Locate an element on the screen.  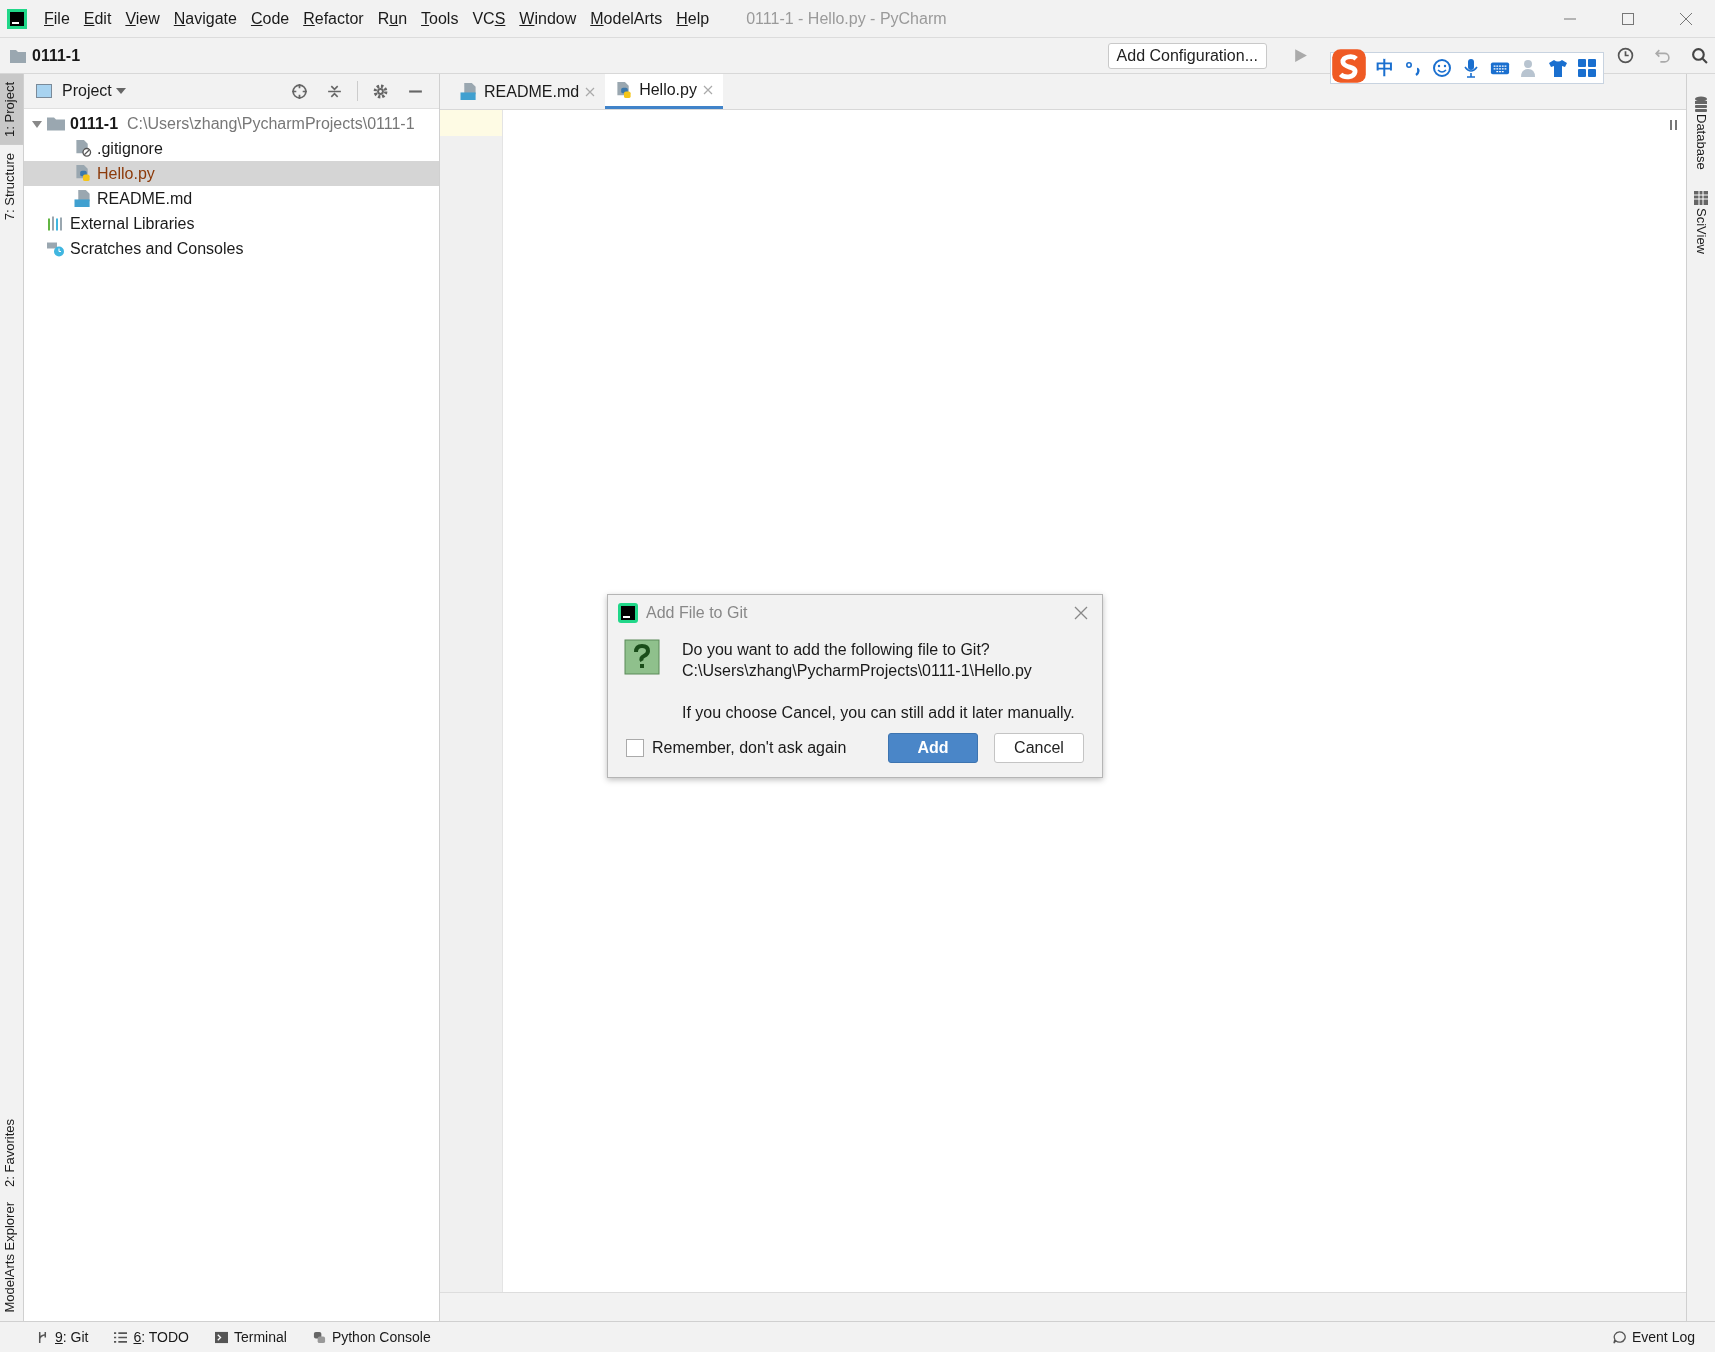
database-icon is located at coordinates (1701, 104).